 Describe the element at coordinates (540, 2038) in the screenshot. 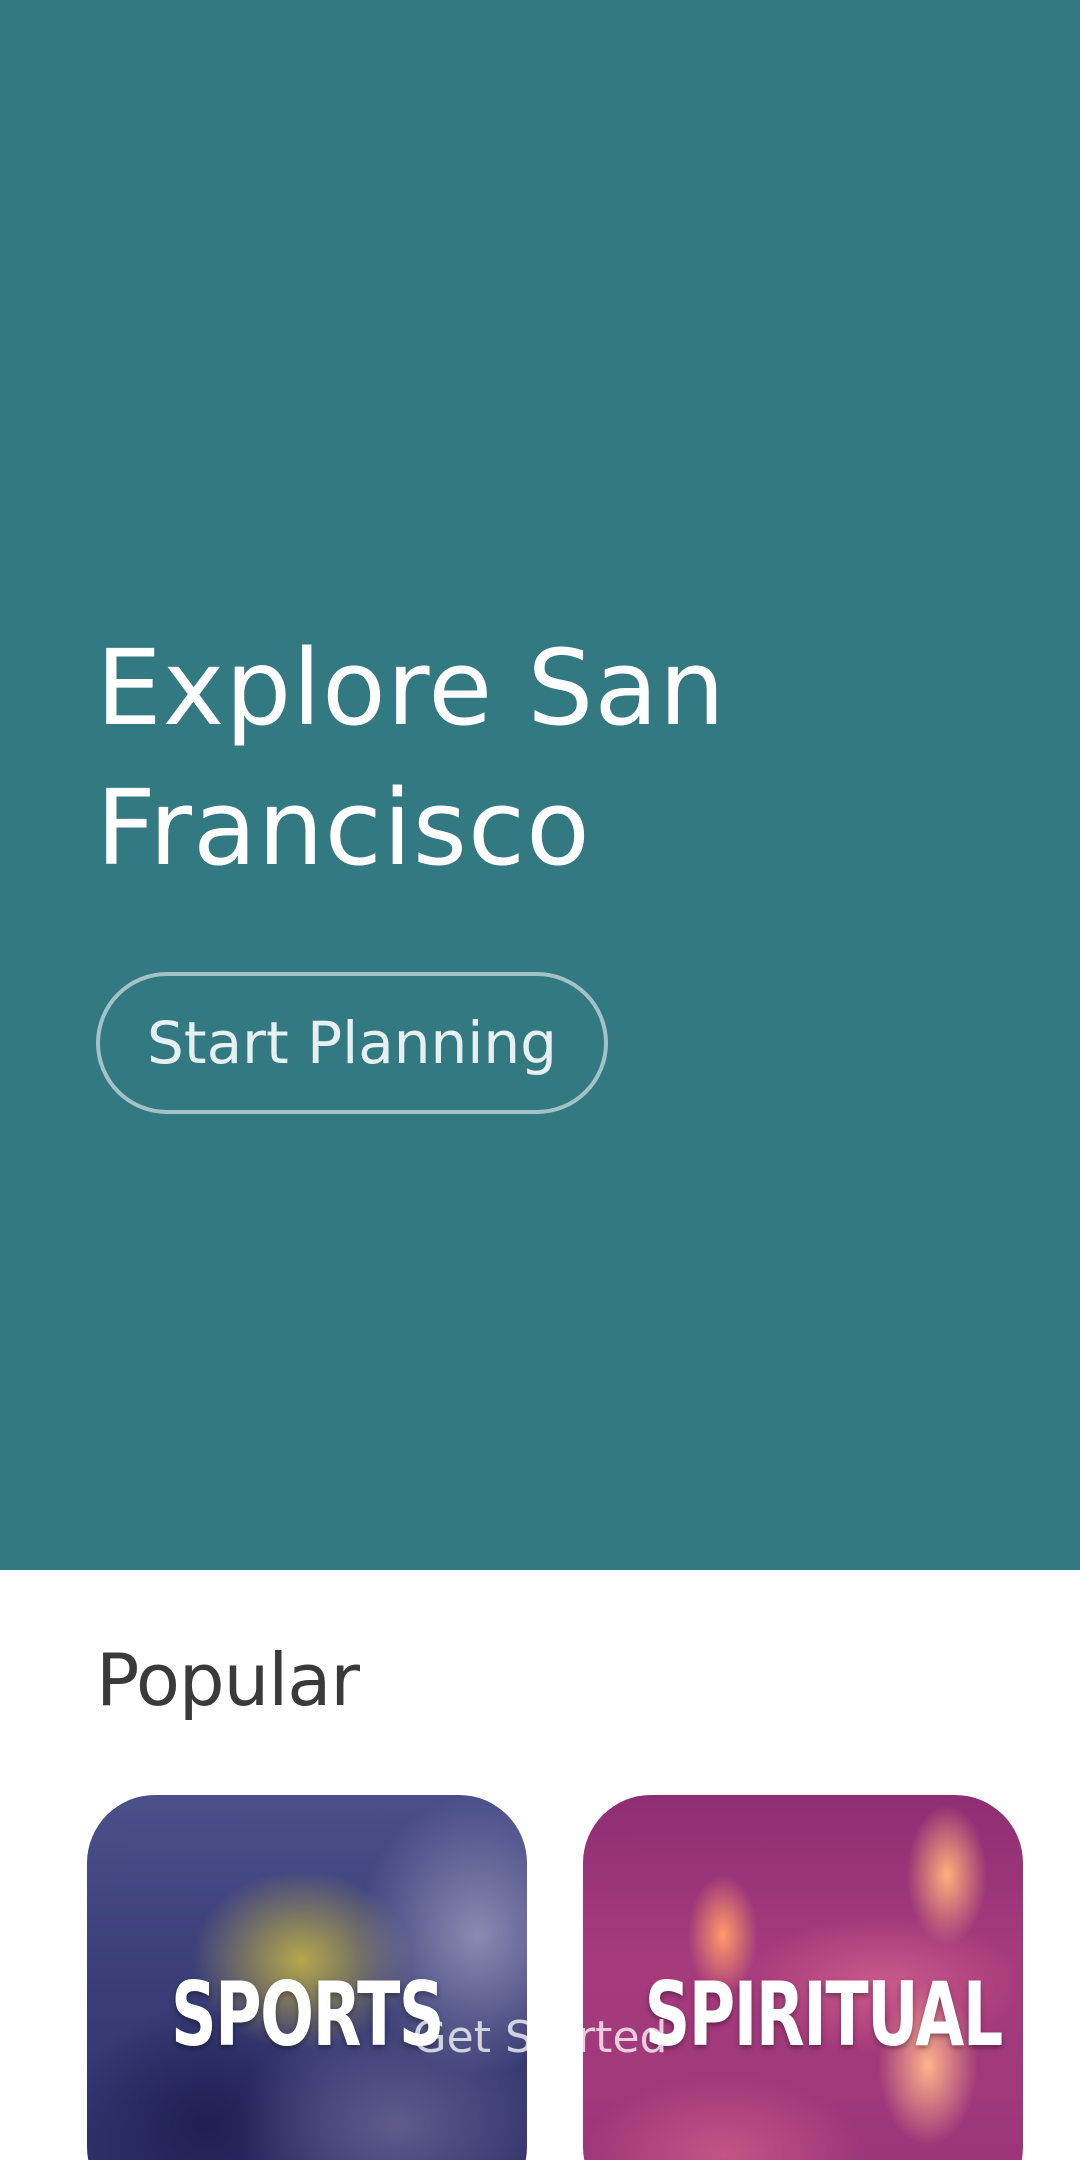

I see `get-started-link: Get Started` at that location.